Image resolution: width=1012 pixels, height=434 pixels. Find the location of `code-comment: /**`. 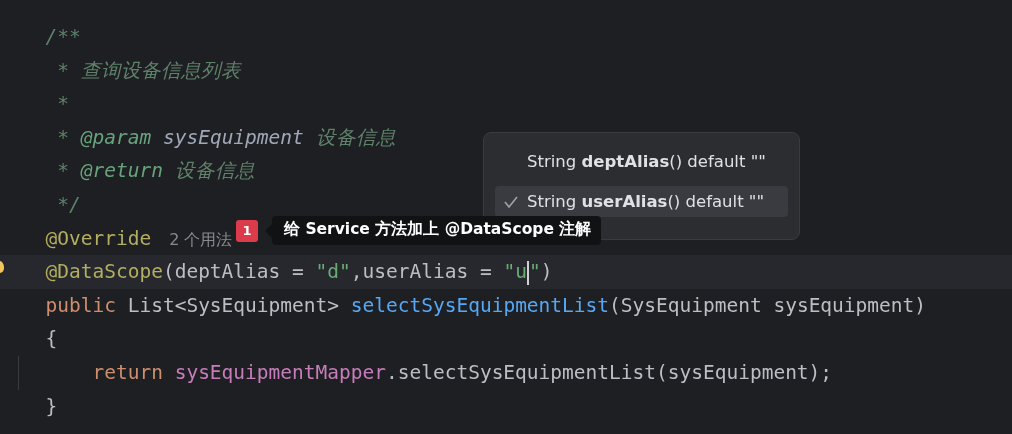

code-comment: /** is located at coordinates (63, 36).